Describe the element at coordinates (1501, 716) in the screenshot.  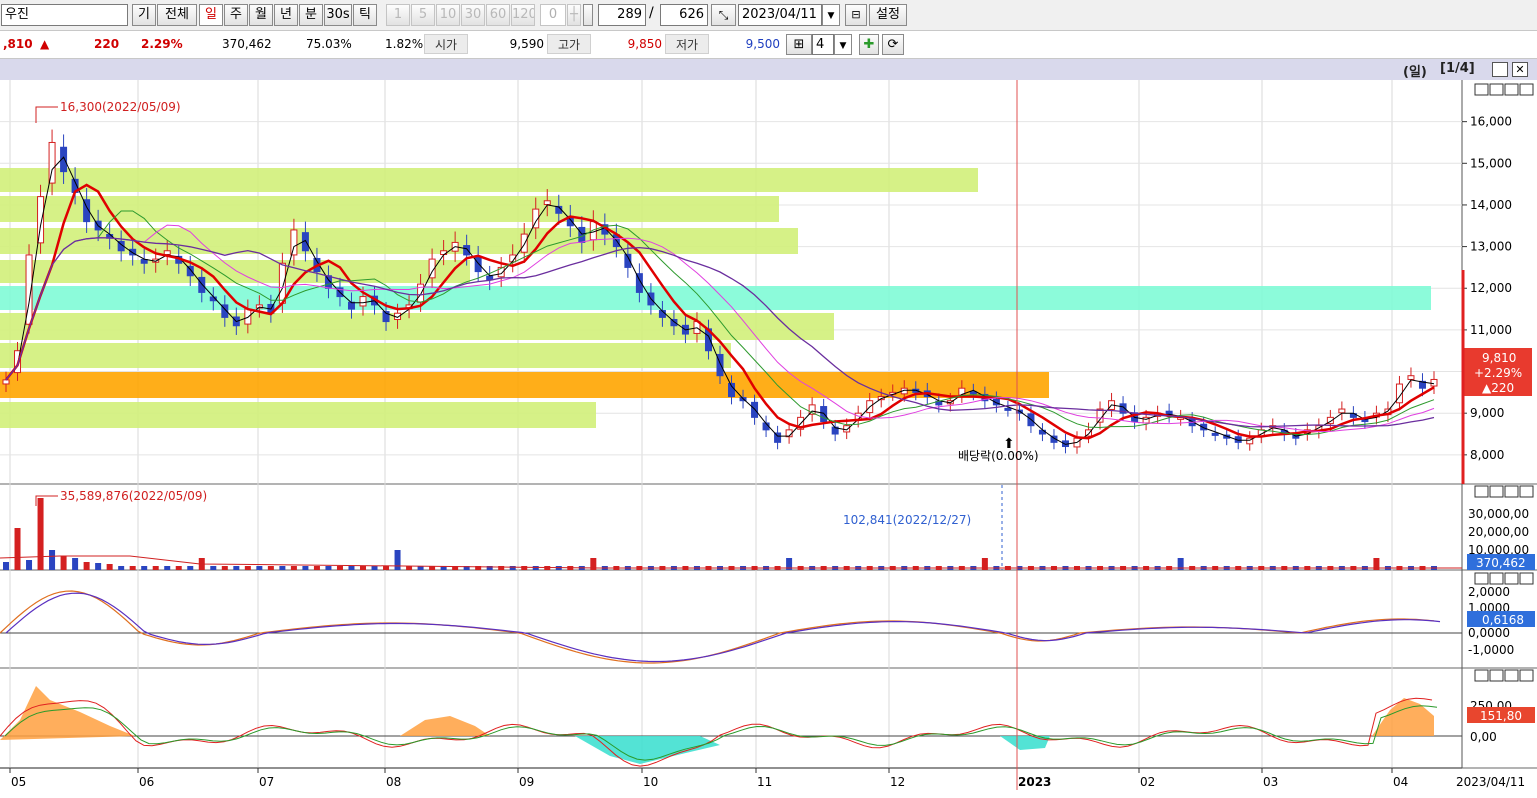
I see `osc-current-label: 151,80` at that location.